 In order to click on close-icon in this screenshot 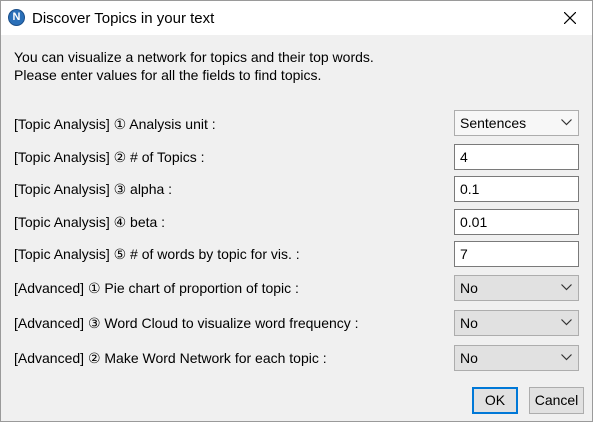, I will do `click(570, 18)`.